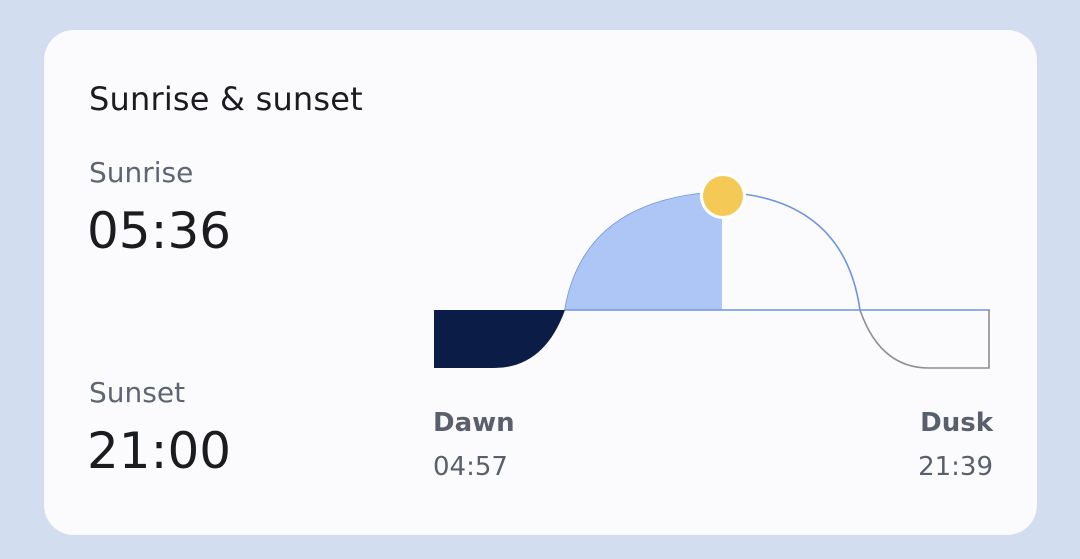 The image size is (1080, 559). What do you see at coordinates (956, 423) in the screenshot?
I see `dusk-label: Dusk` at bounding box center [956, 423].